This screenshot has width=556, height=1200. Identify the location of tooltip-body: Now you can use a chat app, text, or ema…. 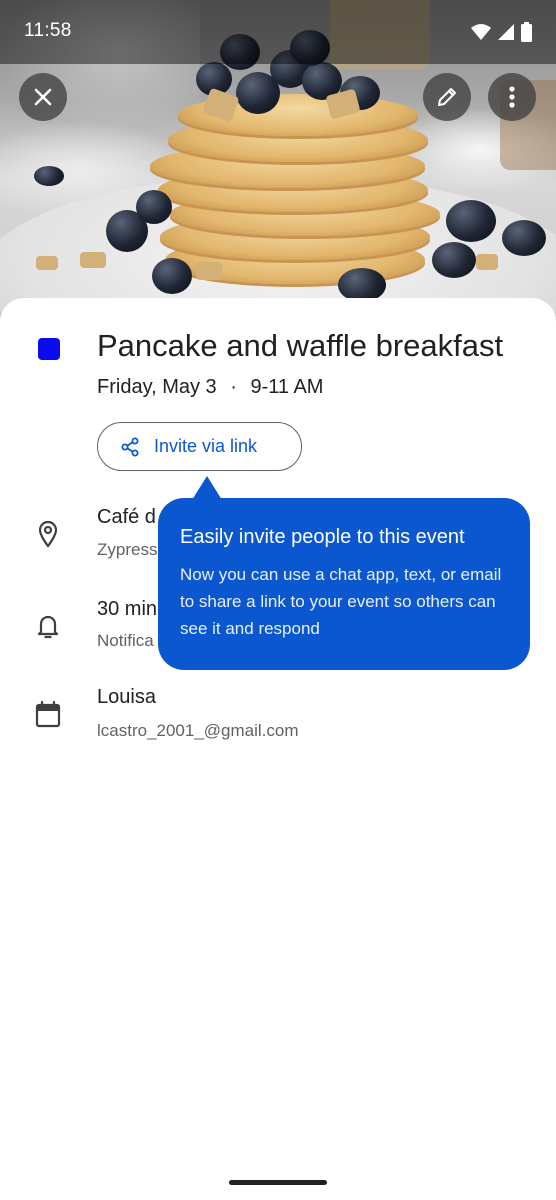
(341, 601).